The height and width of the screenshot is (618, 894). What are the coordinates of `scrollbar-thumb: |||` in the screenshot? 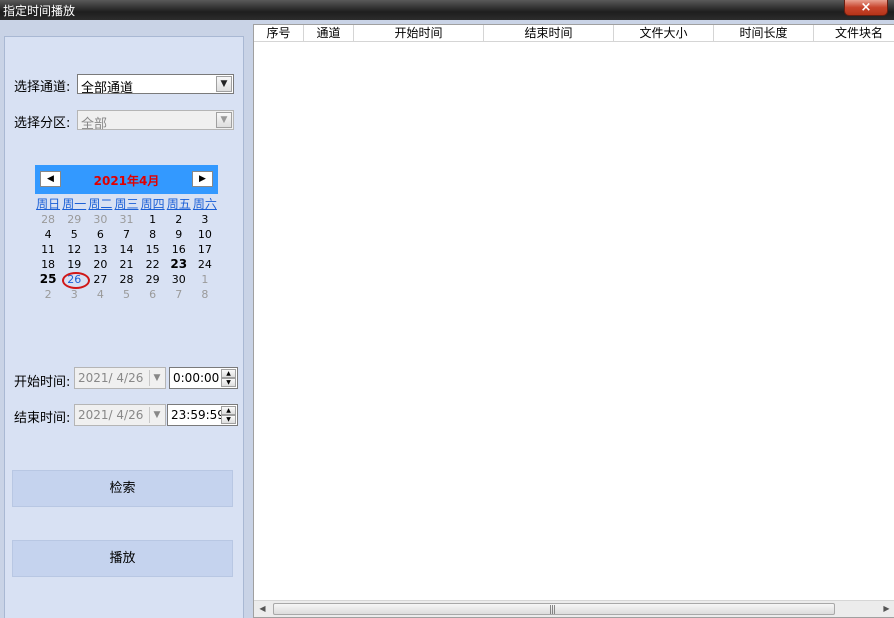 It's located at (554, 609).